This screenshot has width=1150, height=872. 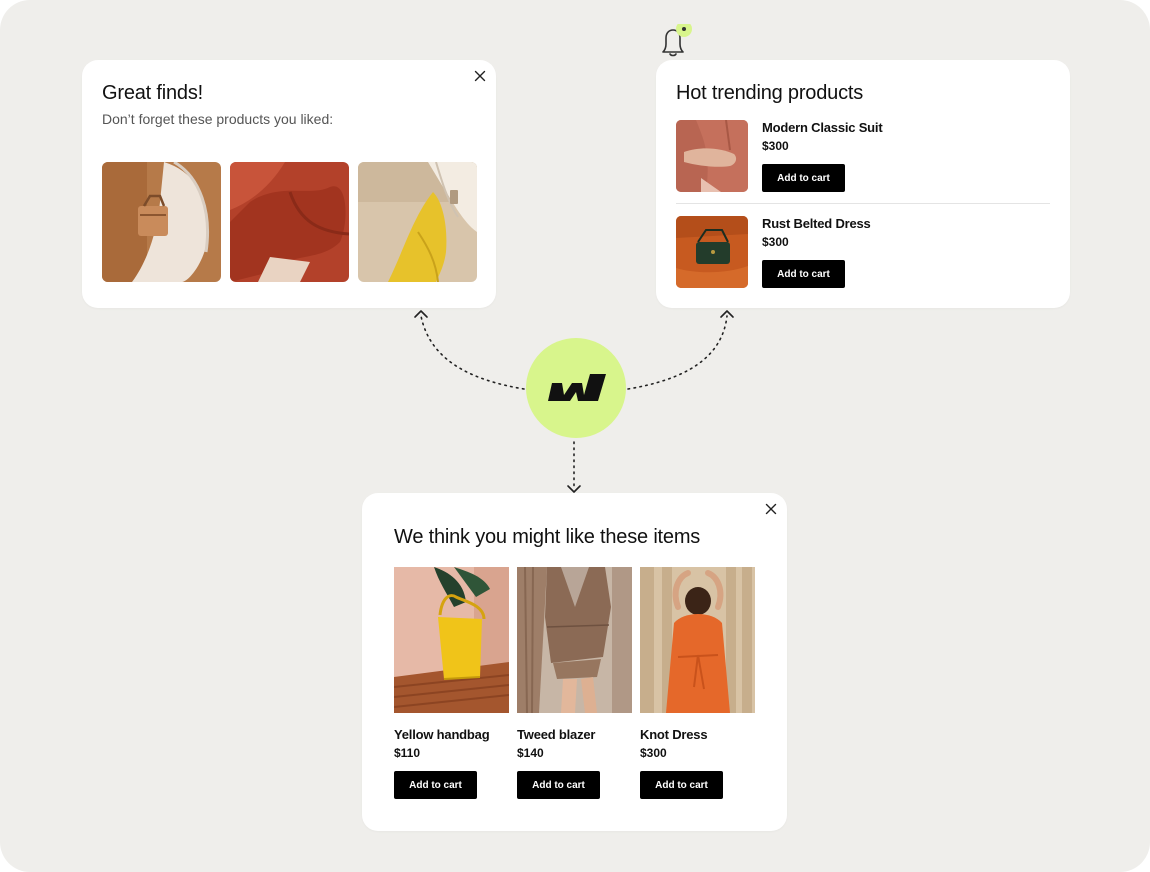 I want to click on rust-belted-dress-image, so click(x=712, y=252).